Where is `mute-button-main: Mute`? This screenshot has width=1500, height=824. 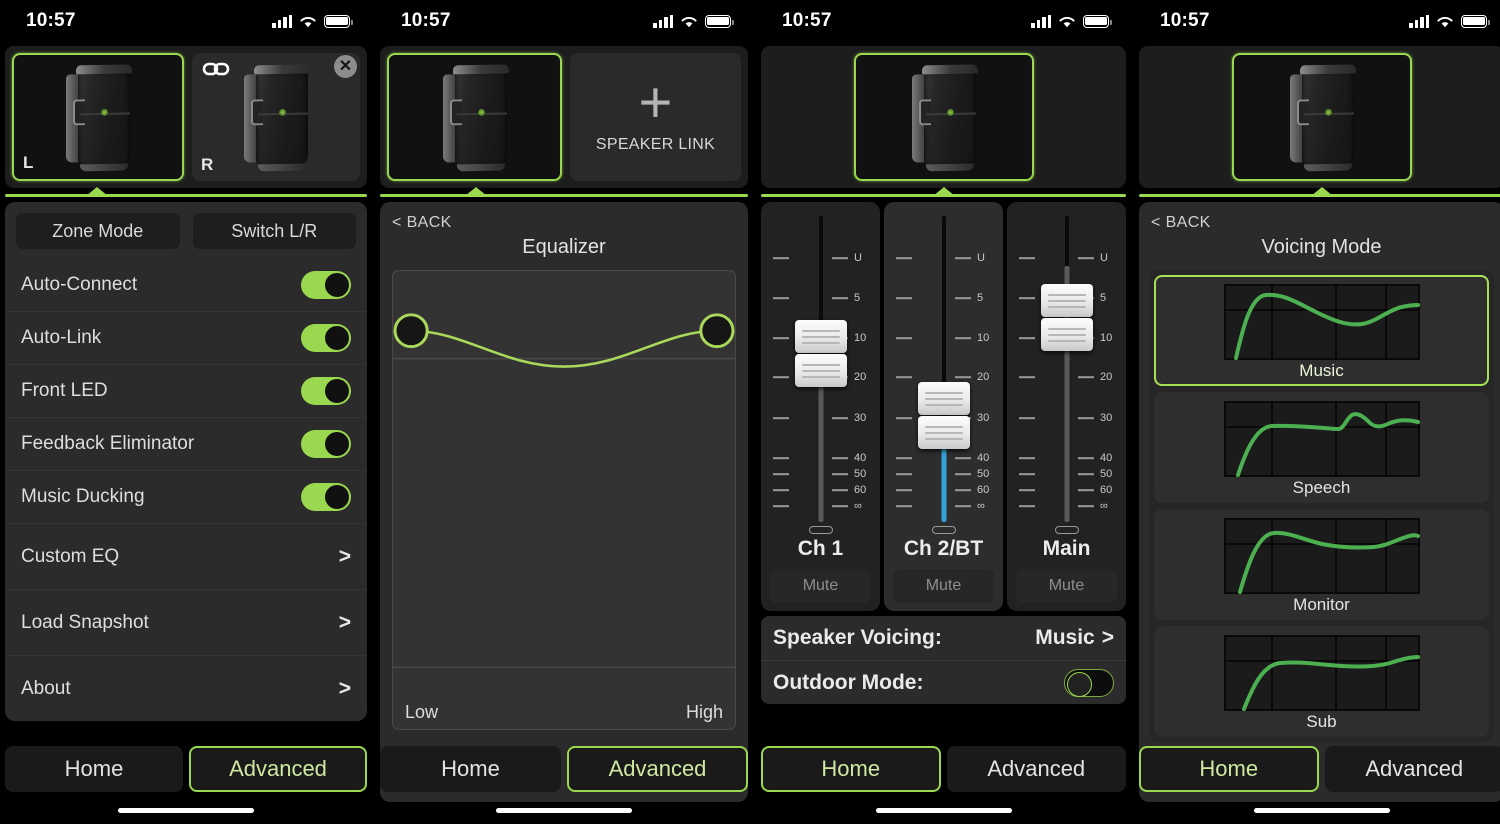 mute-button-main: Mute is located at coordinates (1066, 586).